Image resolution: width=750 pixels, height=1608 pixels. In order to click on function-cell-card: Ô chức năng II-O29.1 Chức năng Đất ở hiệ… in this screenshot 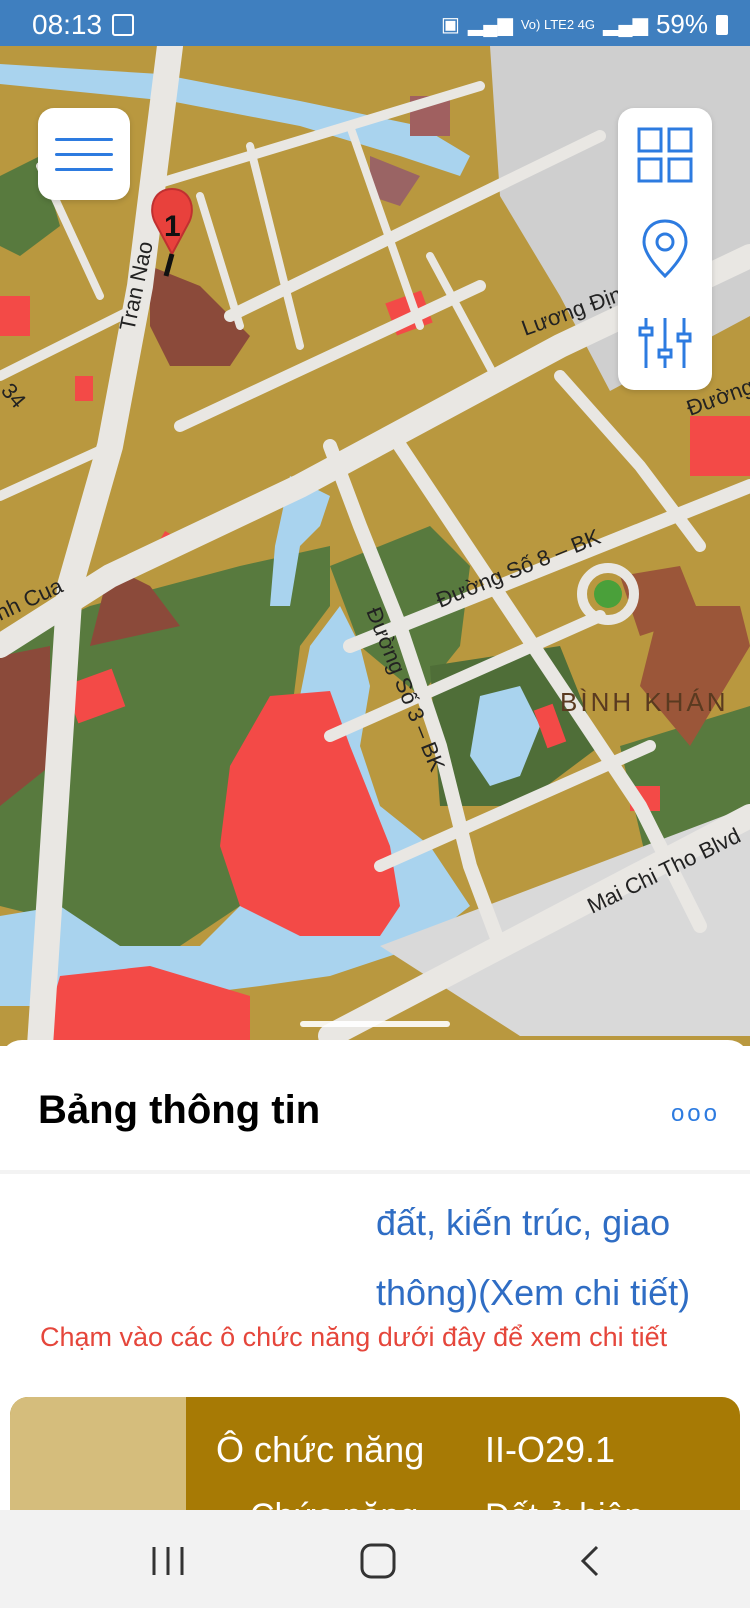, I will do `click(375, 1453)`.